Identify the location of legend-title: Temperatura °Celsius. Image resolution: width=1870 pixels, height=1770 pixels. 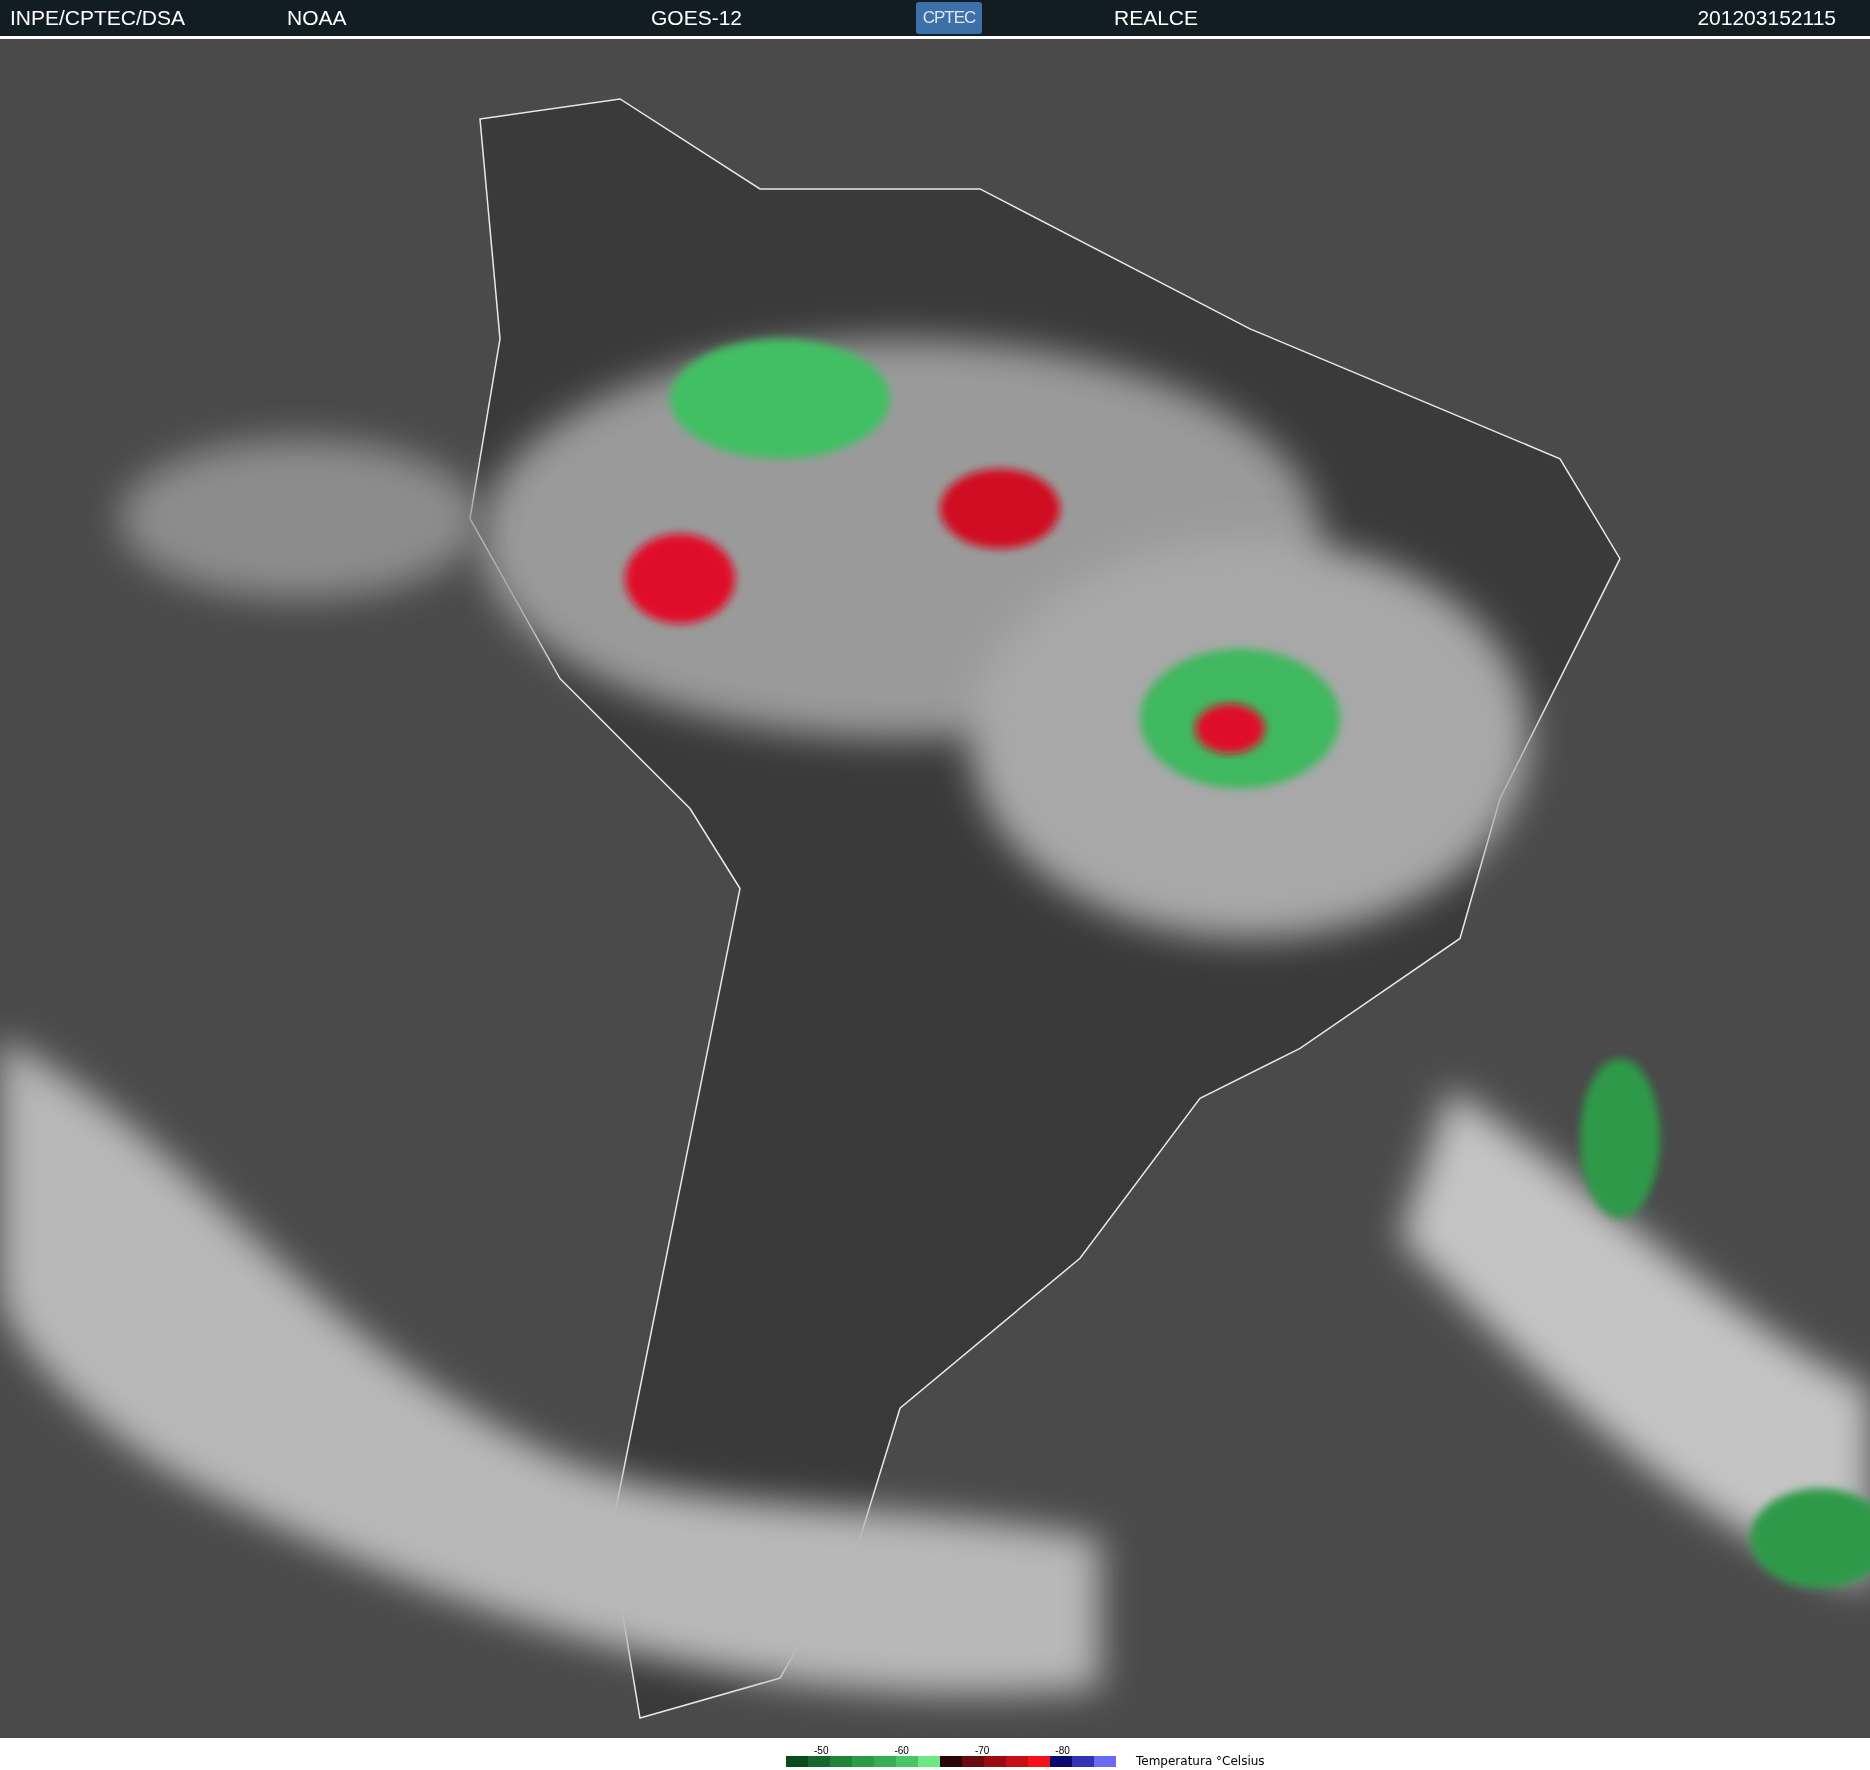
(1200, 1761).